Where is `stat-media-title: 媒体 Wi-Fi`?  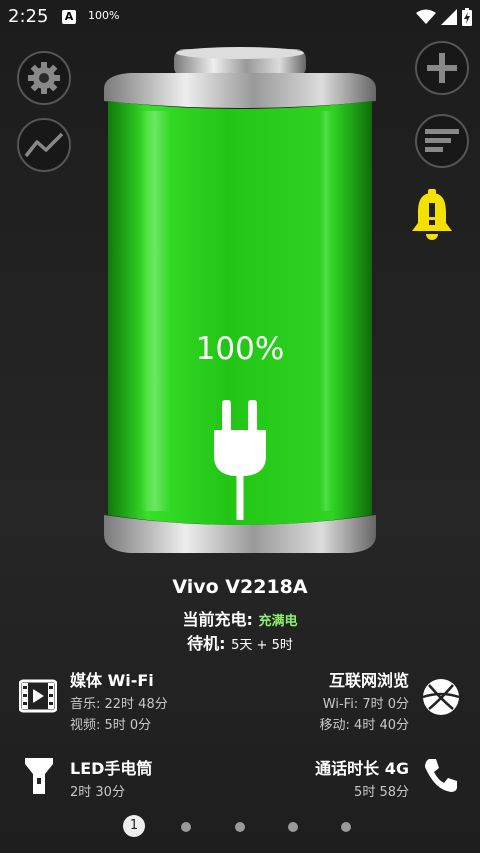
stat-media-title: 媒体 Wi-Fi is located at coordinates (112, 680).